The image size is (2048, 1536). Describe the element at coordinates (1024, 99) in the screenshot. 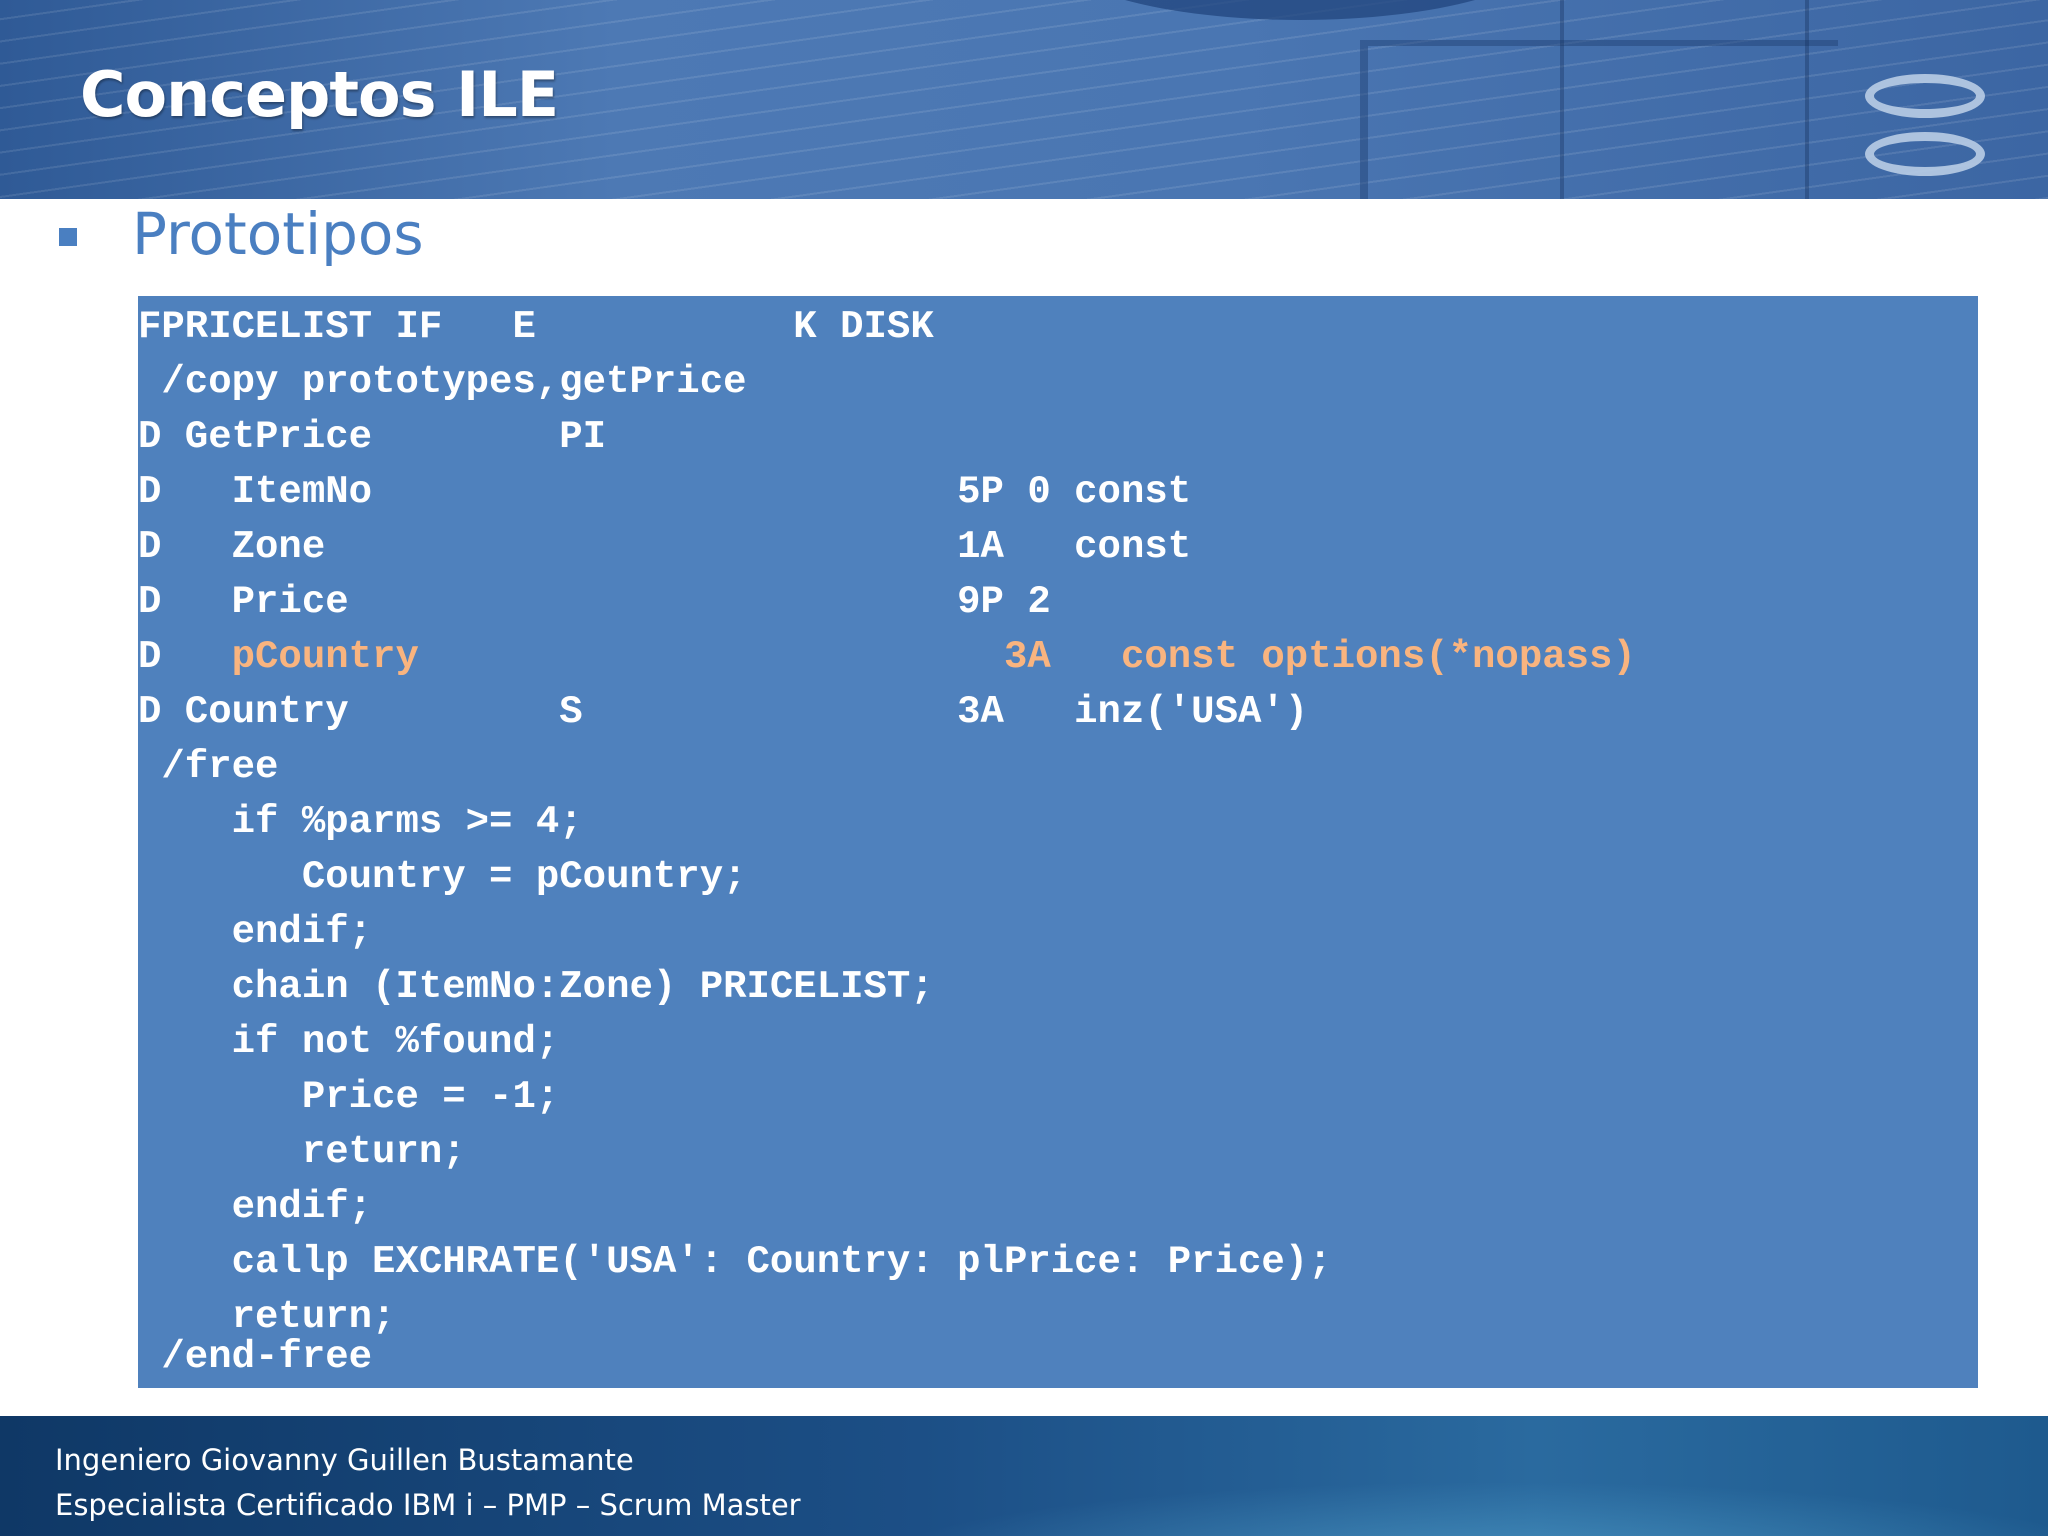

I see `slide-header: Conceptos ILE` at that location.